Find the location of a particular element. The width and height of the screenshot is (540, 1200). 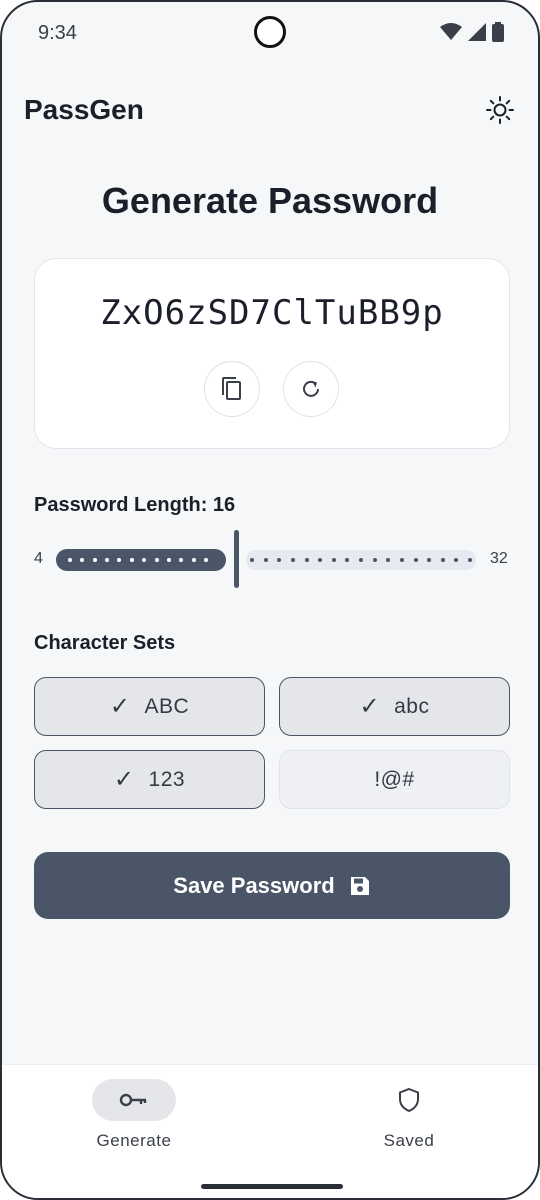

chip-label: !@# is located at coordinates (394, 779).